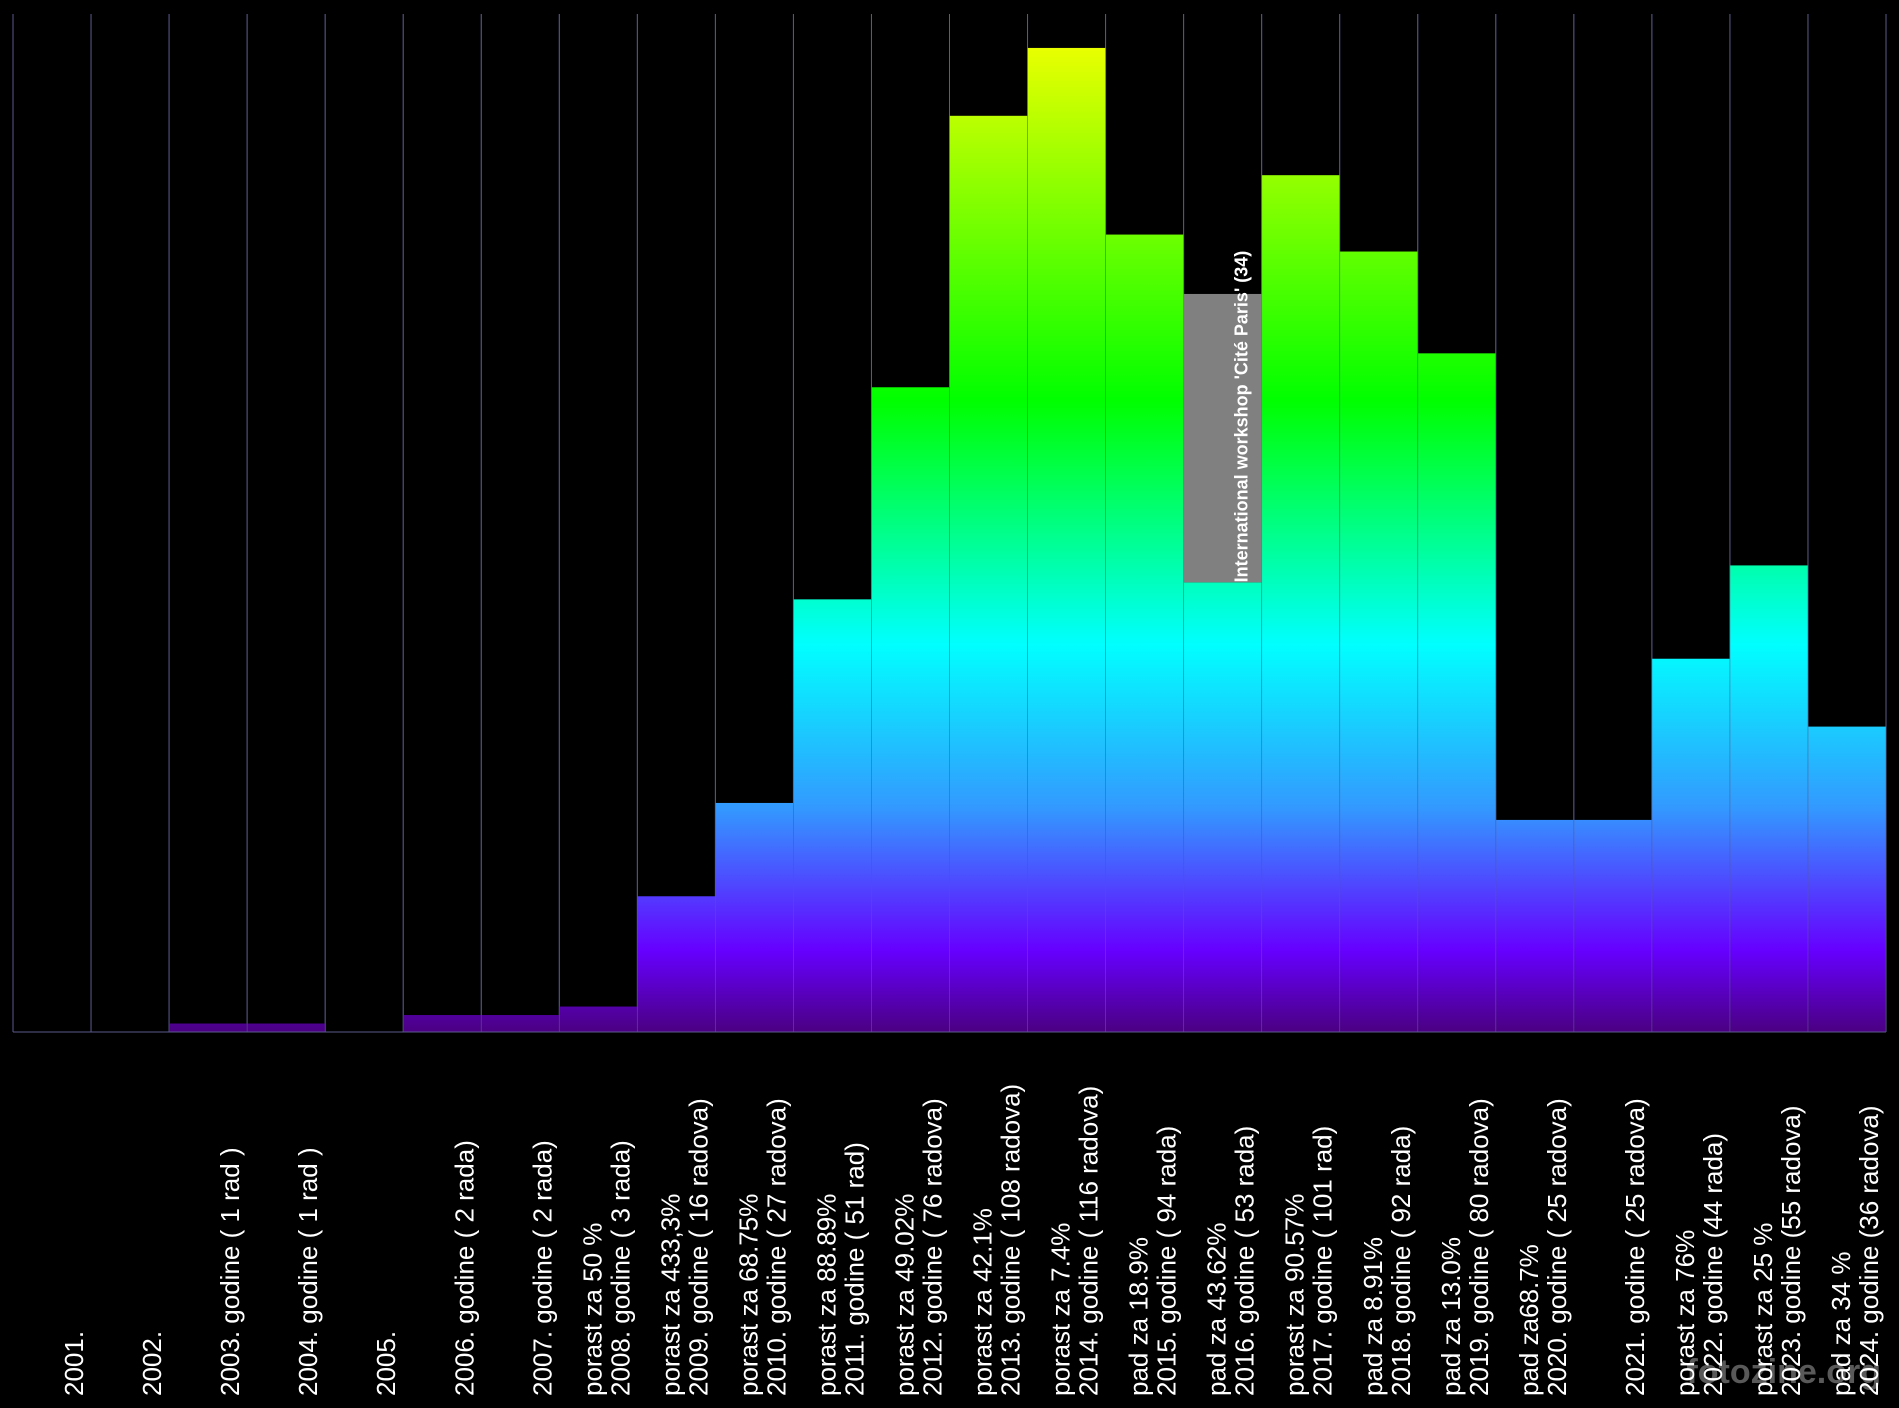 The width and height of the screenshot is (1899, 1408). I want to click on category-label: 2016. godine ( 53 rada), so click(1245, 1261).